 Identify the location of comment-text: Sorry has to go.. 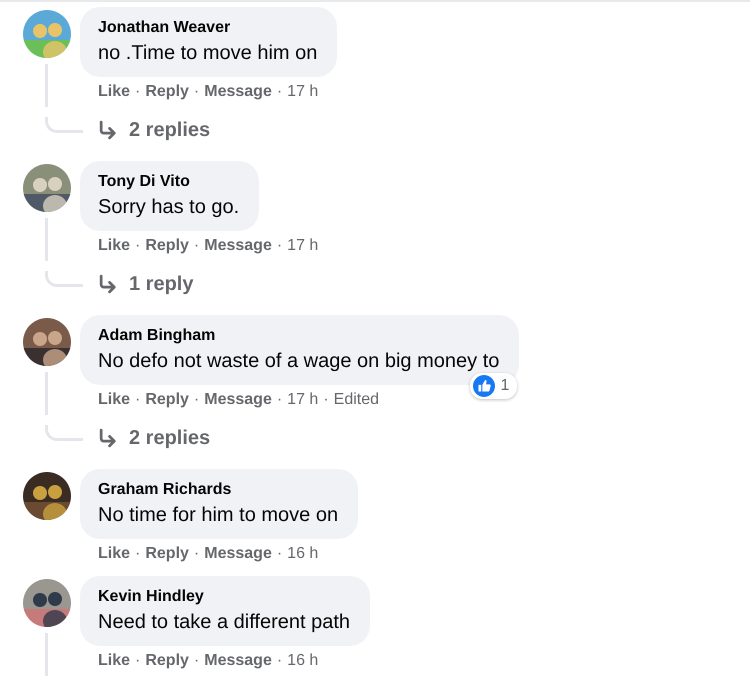
(169, 207).